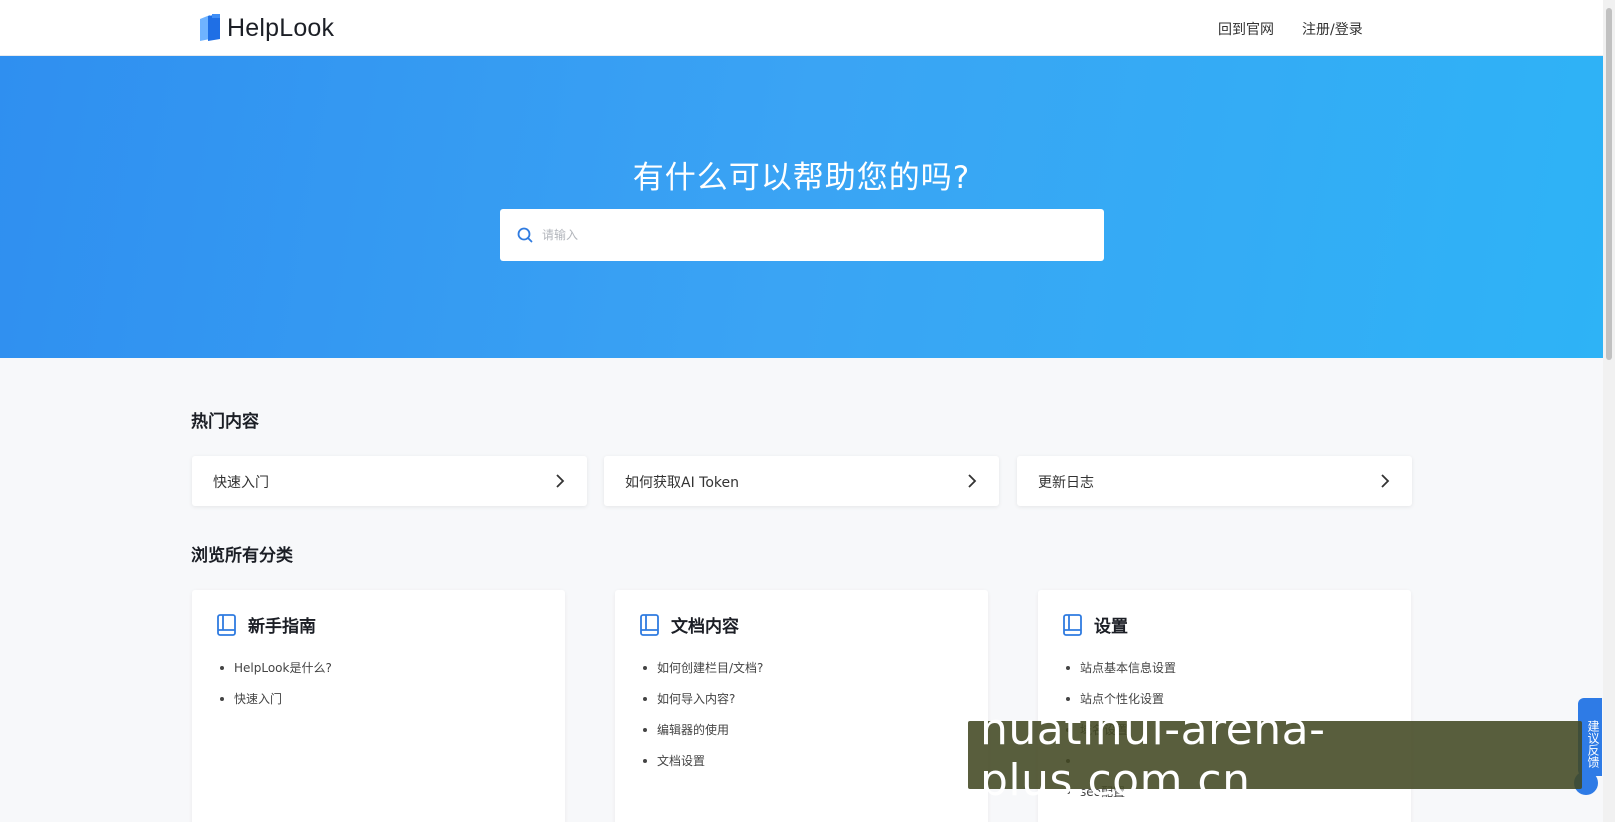 The image size is (1615, 822). Describe the element at coordinates (210, 27) in the screenshot. I see `logo-icon` at that location.